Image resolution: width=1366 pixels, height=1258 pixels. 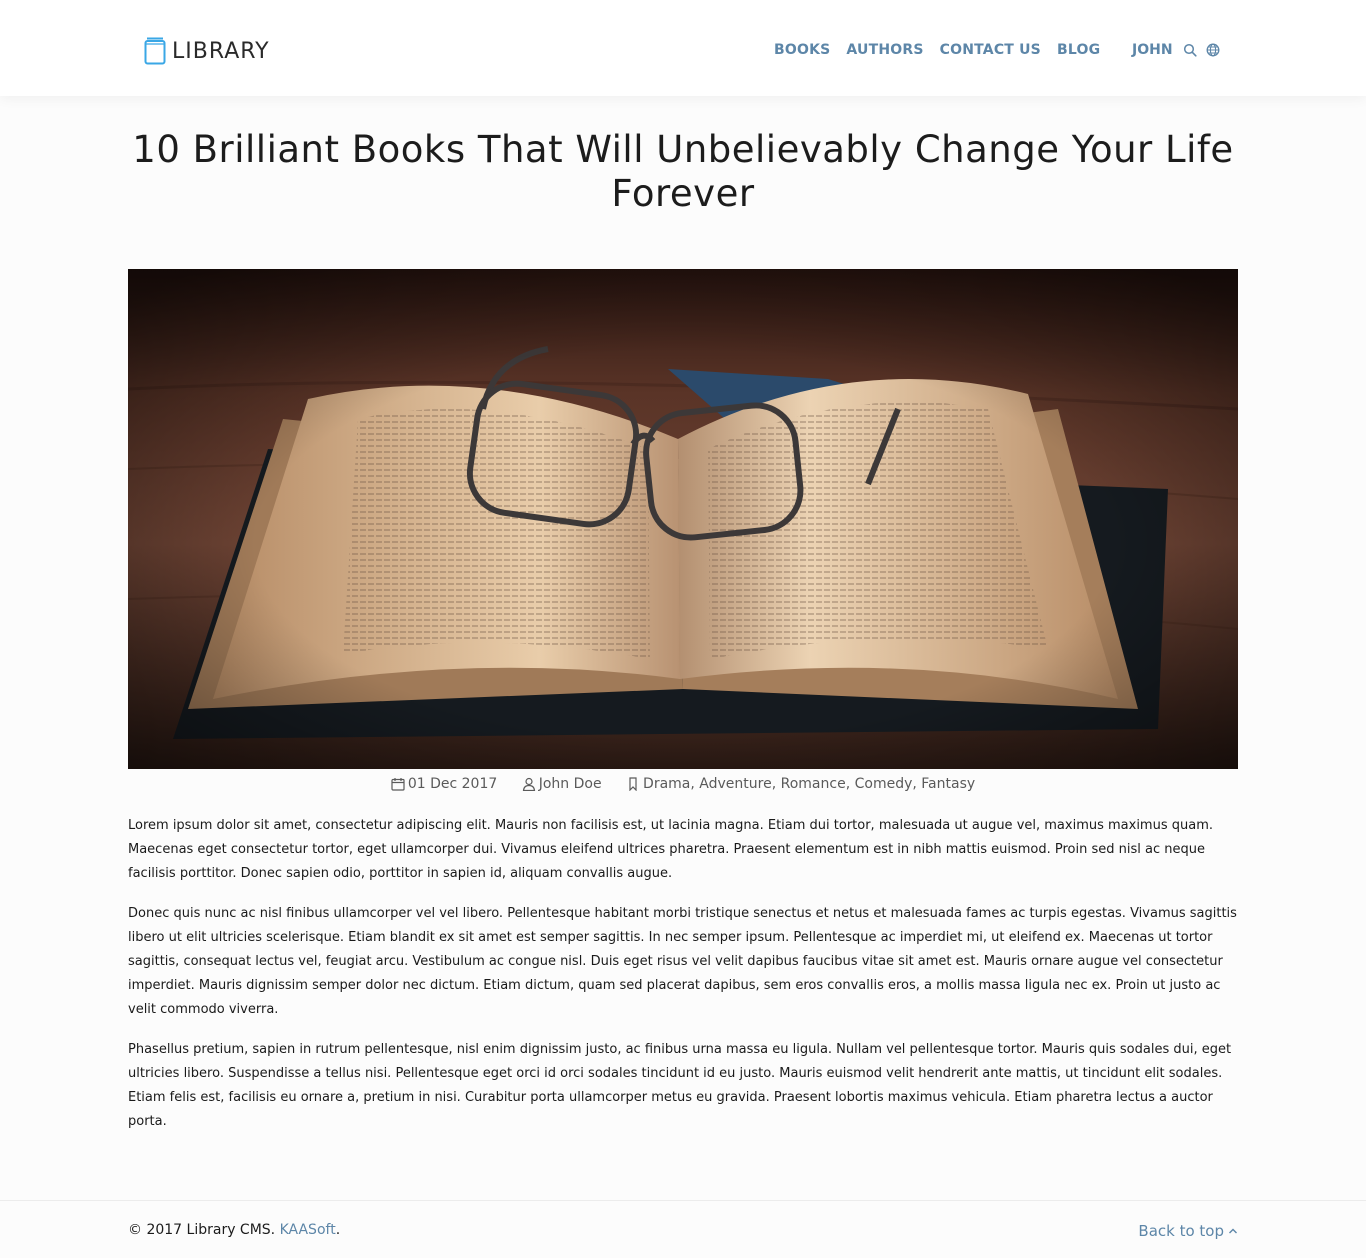 I want to click on nav-authors: AUTHORS, so click(x=884, y=50).